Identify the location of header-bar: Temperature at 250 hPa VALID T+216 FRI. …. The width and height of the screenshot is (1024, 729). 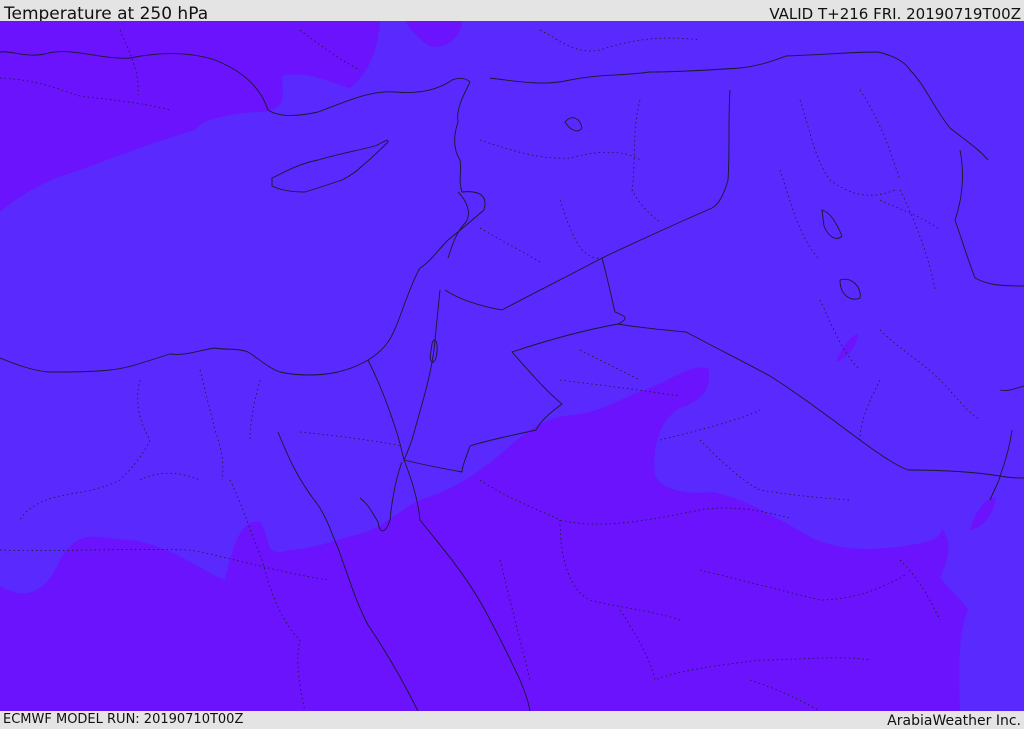
(512, 12).